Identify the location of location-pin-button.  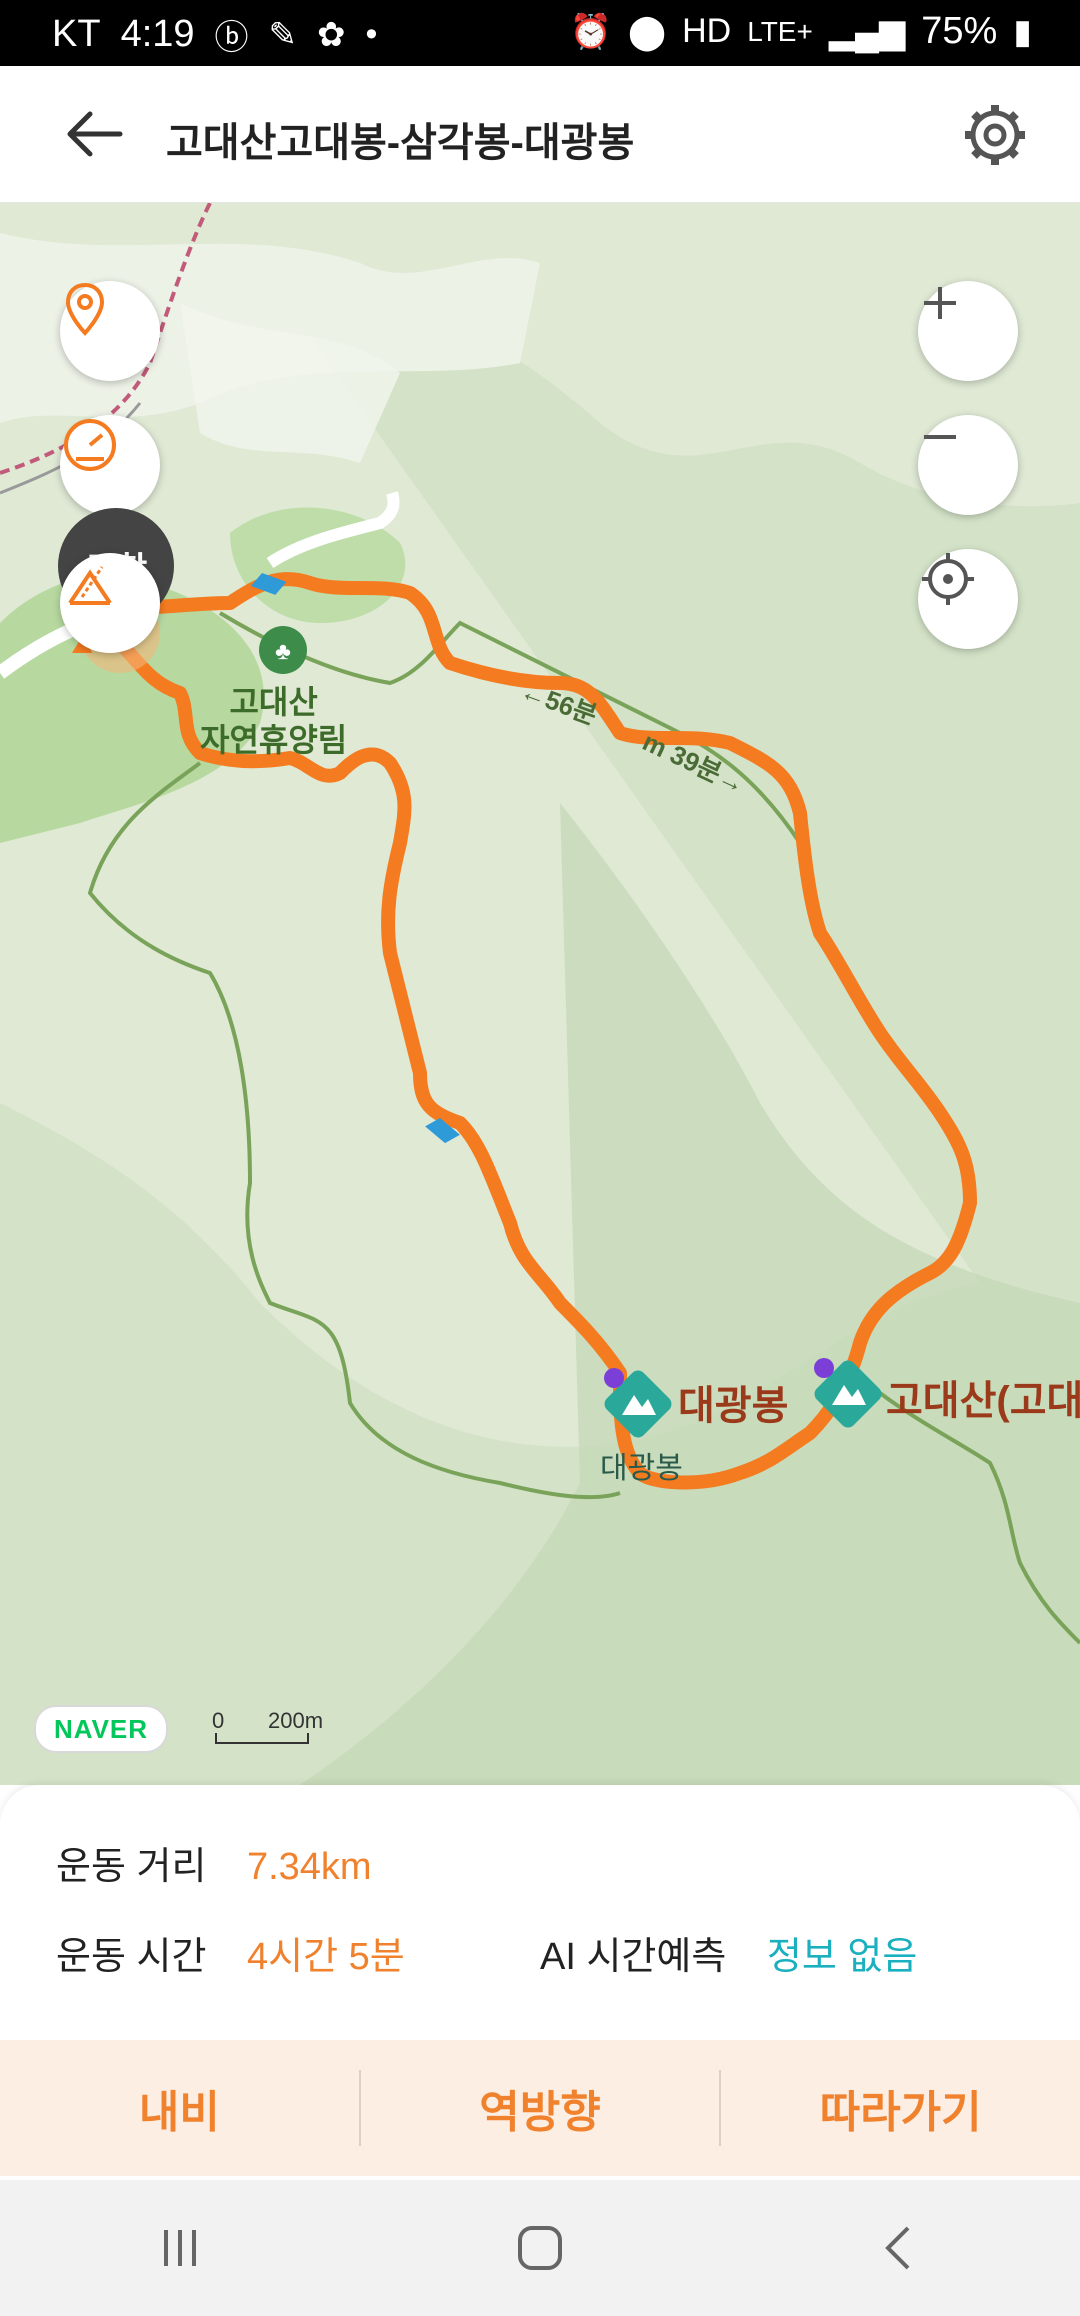
(110, 331).